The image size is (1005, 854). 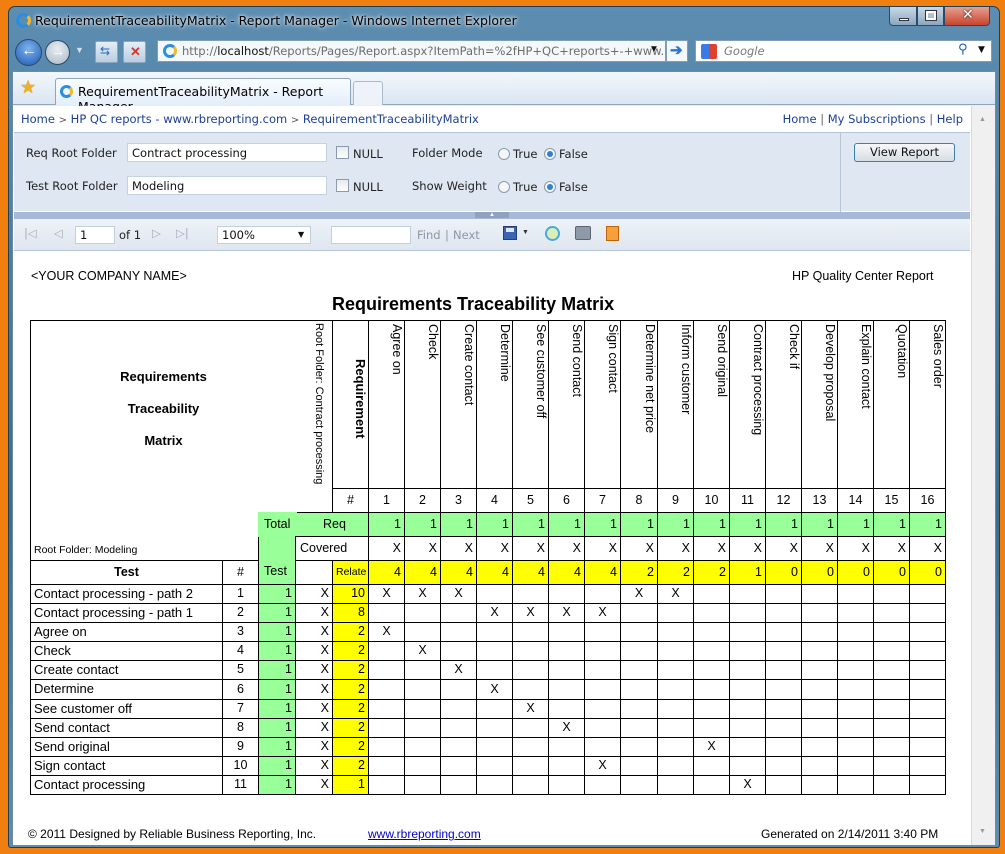 What do you see at coordinates (983, 475) in the screenshot?
I see `vertical-scrollbar: ▲ ▼` at bounding box center [983, 475].